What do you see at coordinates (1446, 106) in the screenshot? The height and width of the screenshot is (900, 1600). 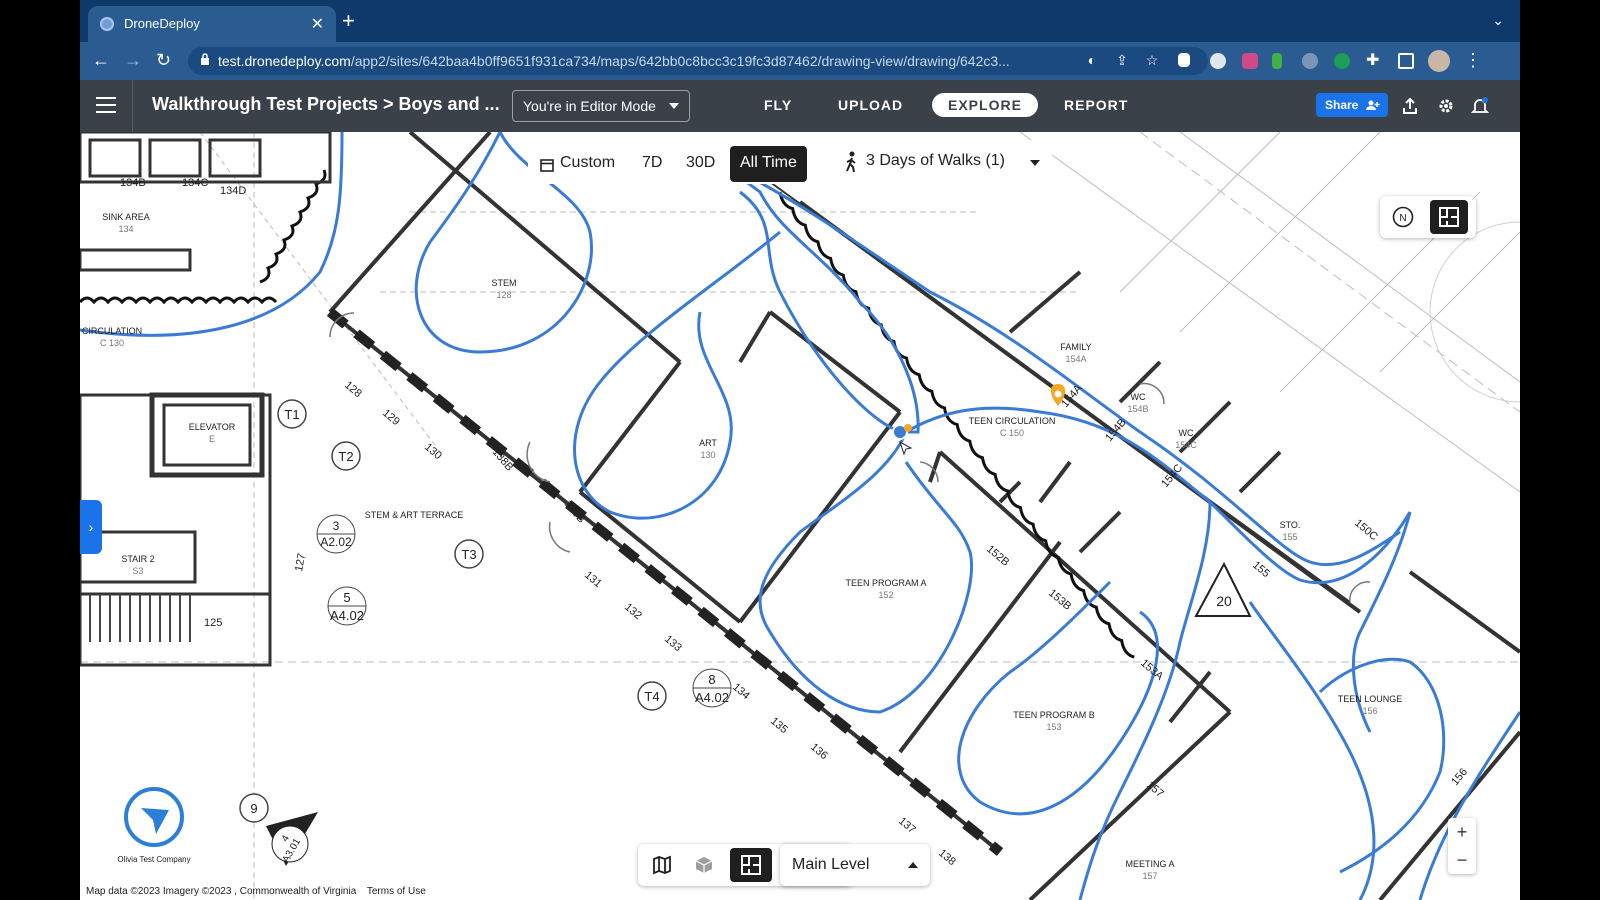 I see `settings-gear-icon` at bounding box center [1446, 106].